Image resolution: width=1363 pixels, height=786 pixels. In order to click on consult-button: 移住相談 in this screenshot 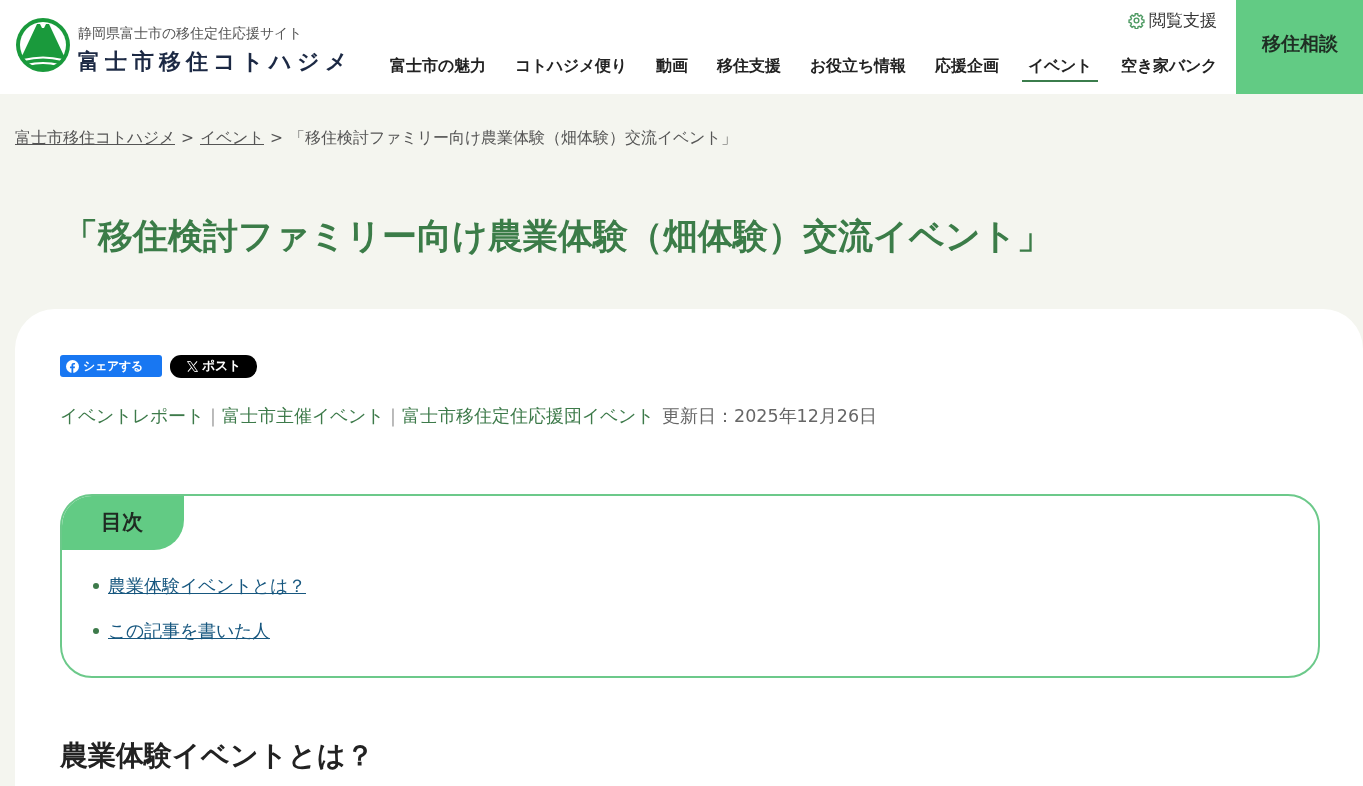, I will do `click(1299, 47)`.